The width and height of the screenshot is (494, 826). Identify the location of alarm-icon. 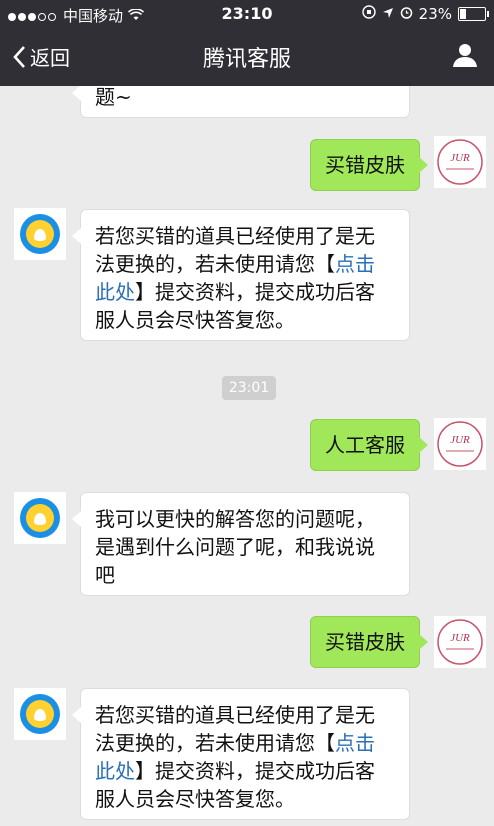
(406, 14).